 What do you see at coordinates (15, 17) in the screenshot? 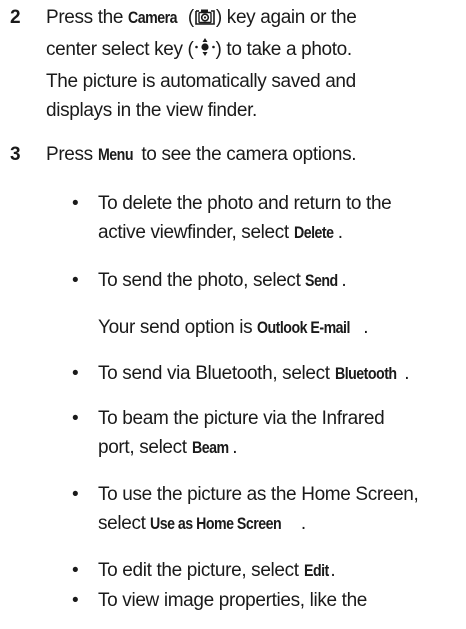
I see `step-number: 2` at bounding box center [15, 17].